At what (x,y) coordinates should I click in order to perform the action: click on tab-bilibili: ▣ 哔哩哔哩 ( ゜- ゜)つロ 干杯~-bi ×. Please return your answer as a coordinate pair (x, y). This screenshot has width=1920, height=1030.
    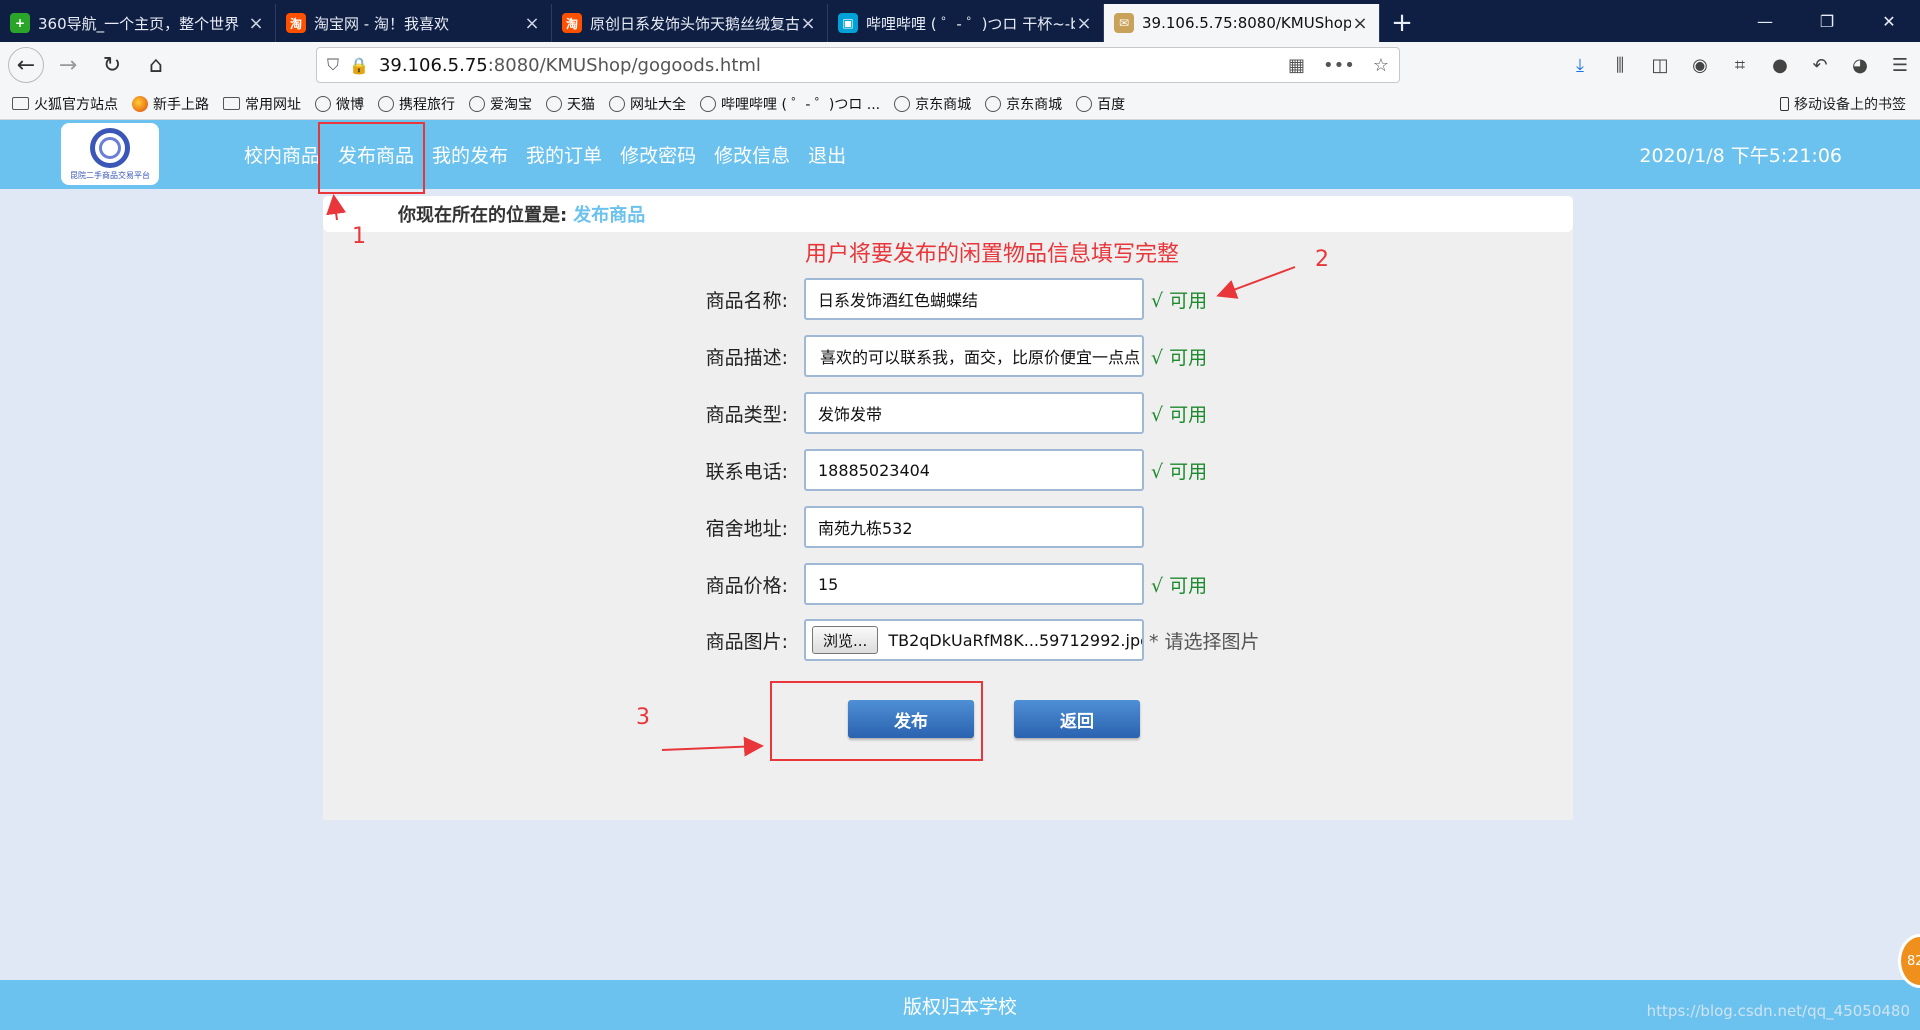
    Looking at the image, I should click on (966, 23).